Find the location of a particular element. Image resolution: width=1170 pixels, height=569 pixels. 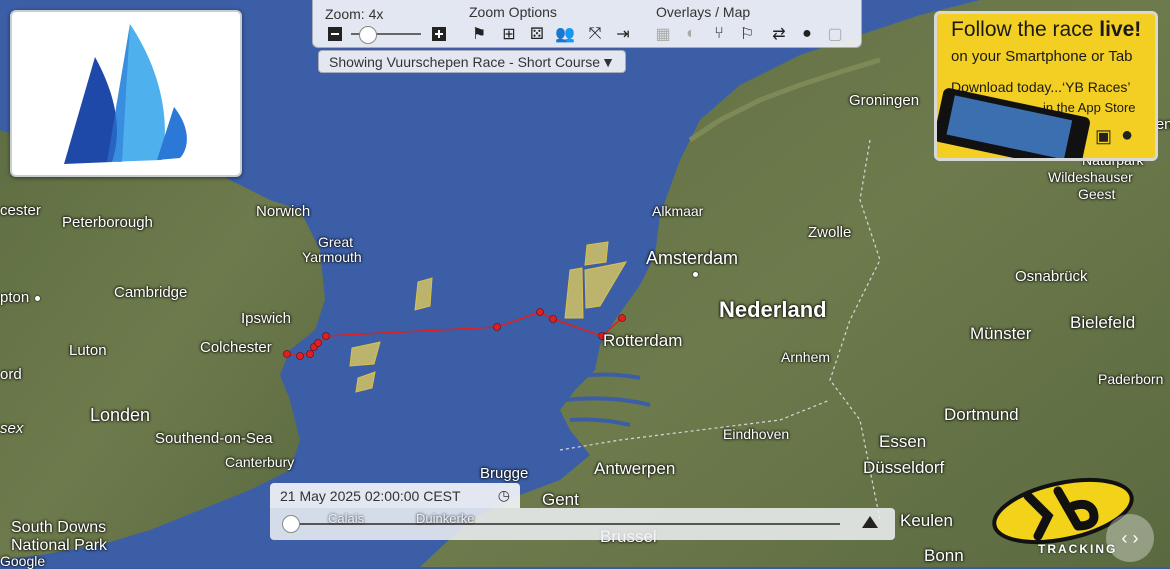

label-dortmund: Dortmund is located at coordinates (981, 414).